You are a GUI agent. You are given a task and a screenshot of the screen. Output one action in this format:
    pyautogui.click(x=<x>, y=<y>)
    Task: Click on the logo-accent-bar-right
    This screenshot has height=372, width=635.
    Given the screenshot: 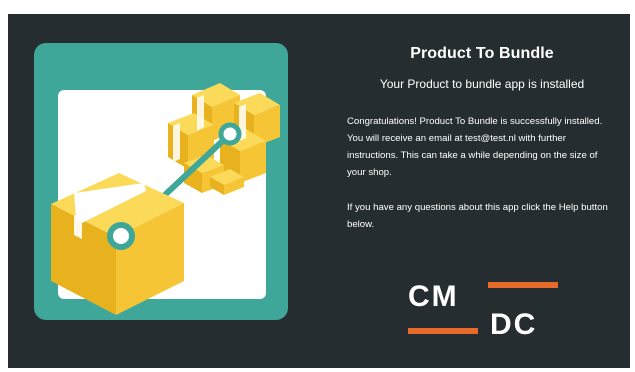 What is the action you would take?
    pyautogui.click(x=523, y=285)
    